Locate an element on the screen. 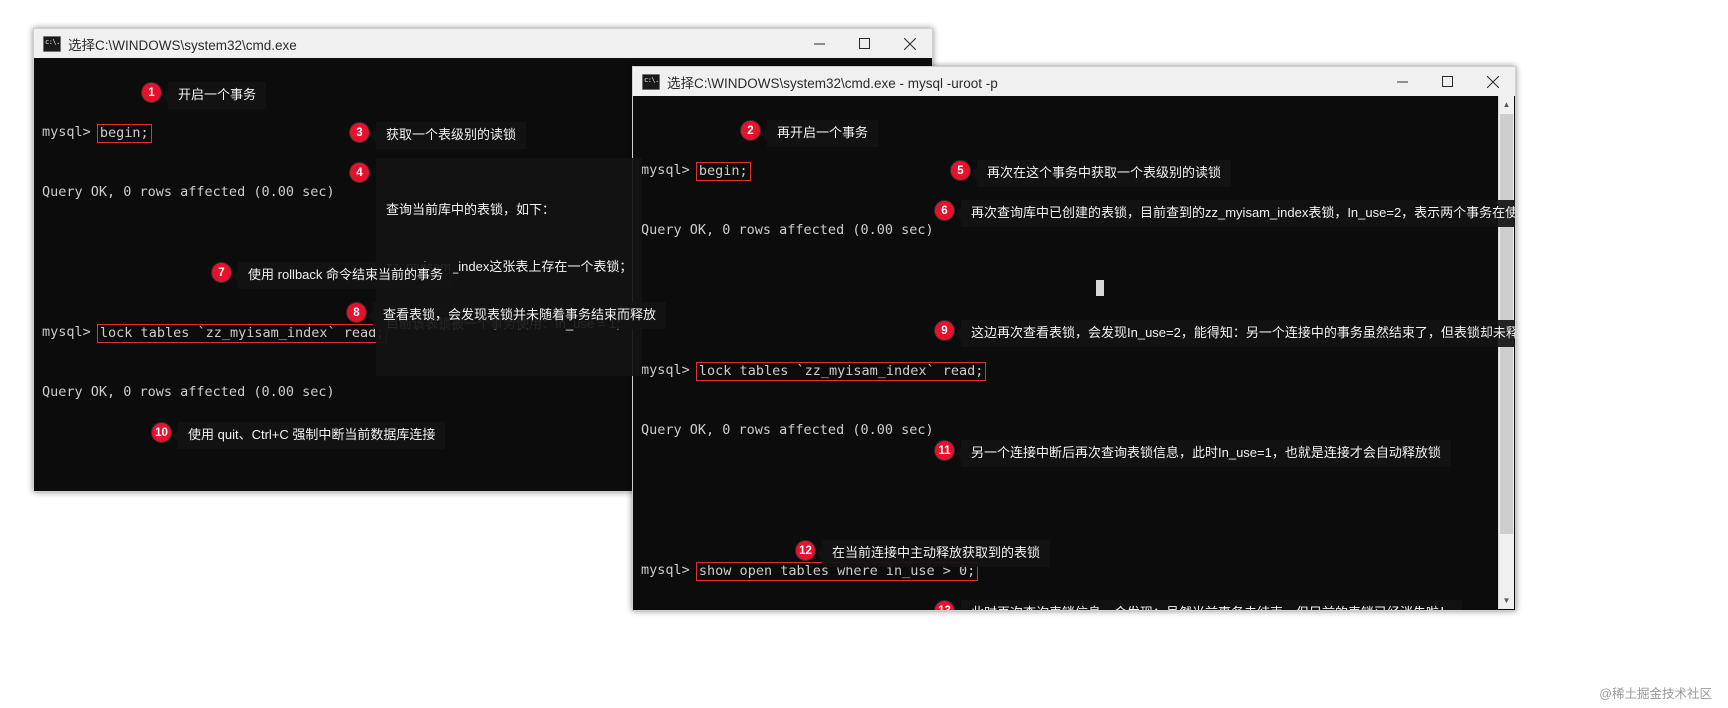 This screenshot has width=1728, height=708. window1-controls is located at coordinates (864, 43).